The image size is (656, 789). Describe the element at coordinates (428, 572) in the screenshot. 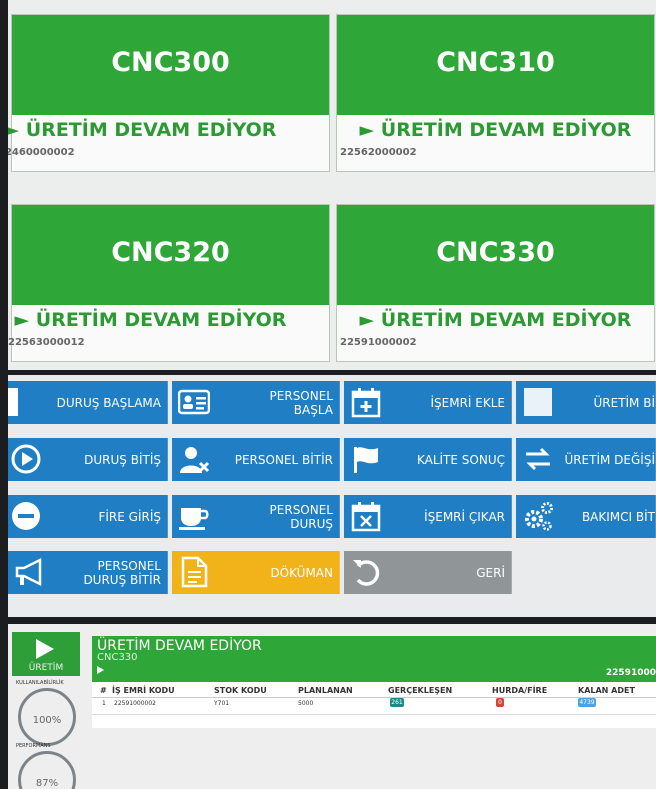

I see `geri-button: GERİ` at that location.